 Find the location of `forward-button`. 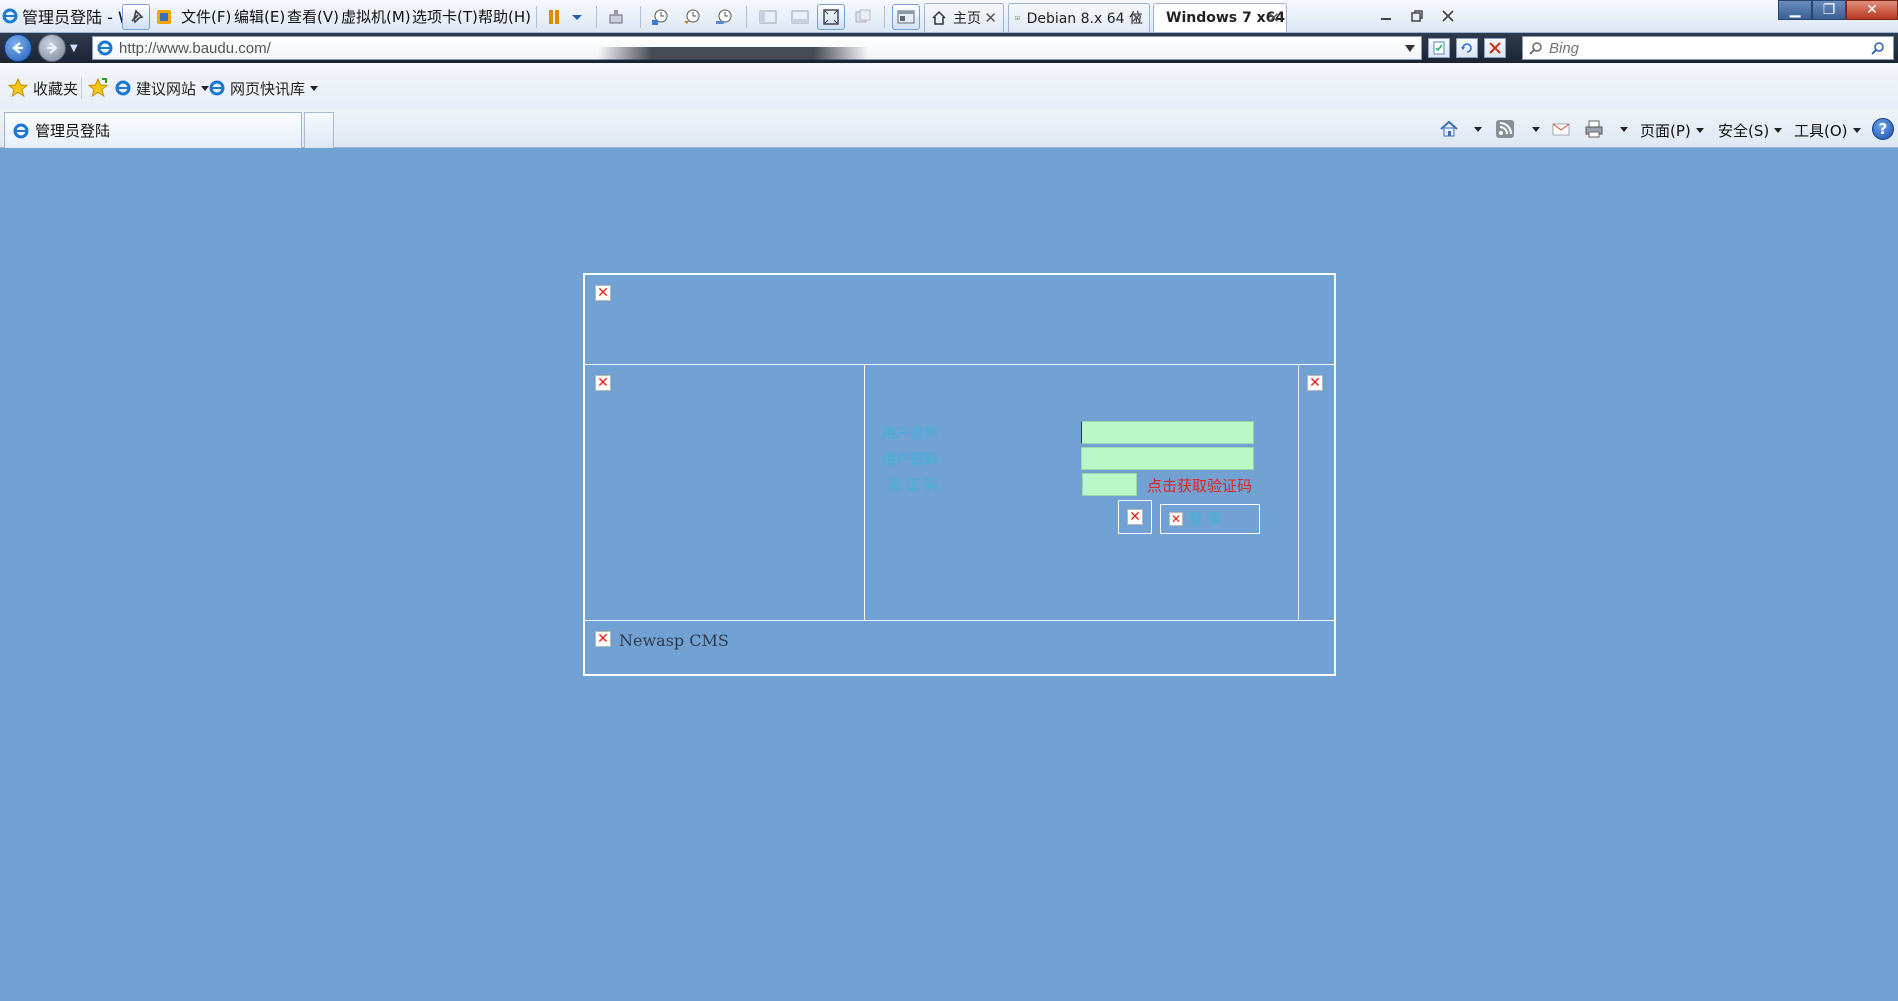

forward-button is located at coordinates (52, 48).